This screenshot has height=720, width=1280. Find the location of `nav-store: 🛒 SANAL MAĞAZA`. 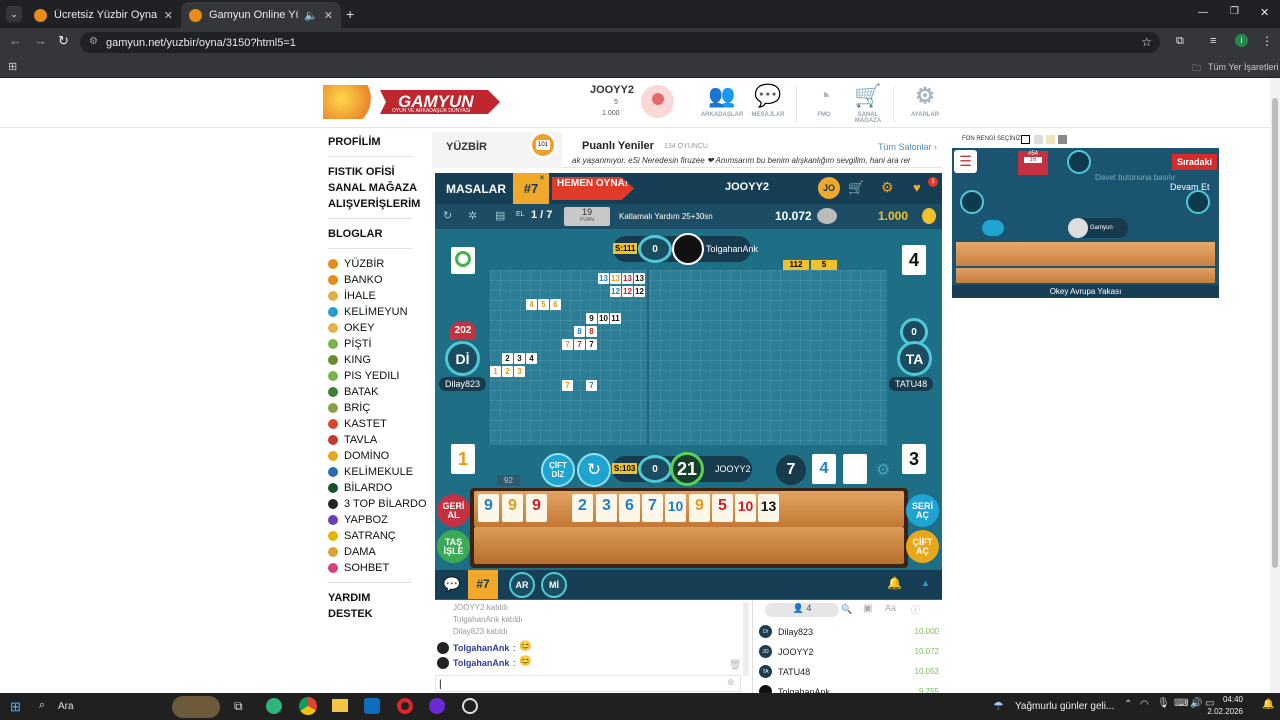

nav-store: 🛒 SANAL MAĞAZA is located at coordinates (868, 104).